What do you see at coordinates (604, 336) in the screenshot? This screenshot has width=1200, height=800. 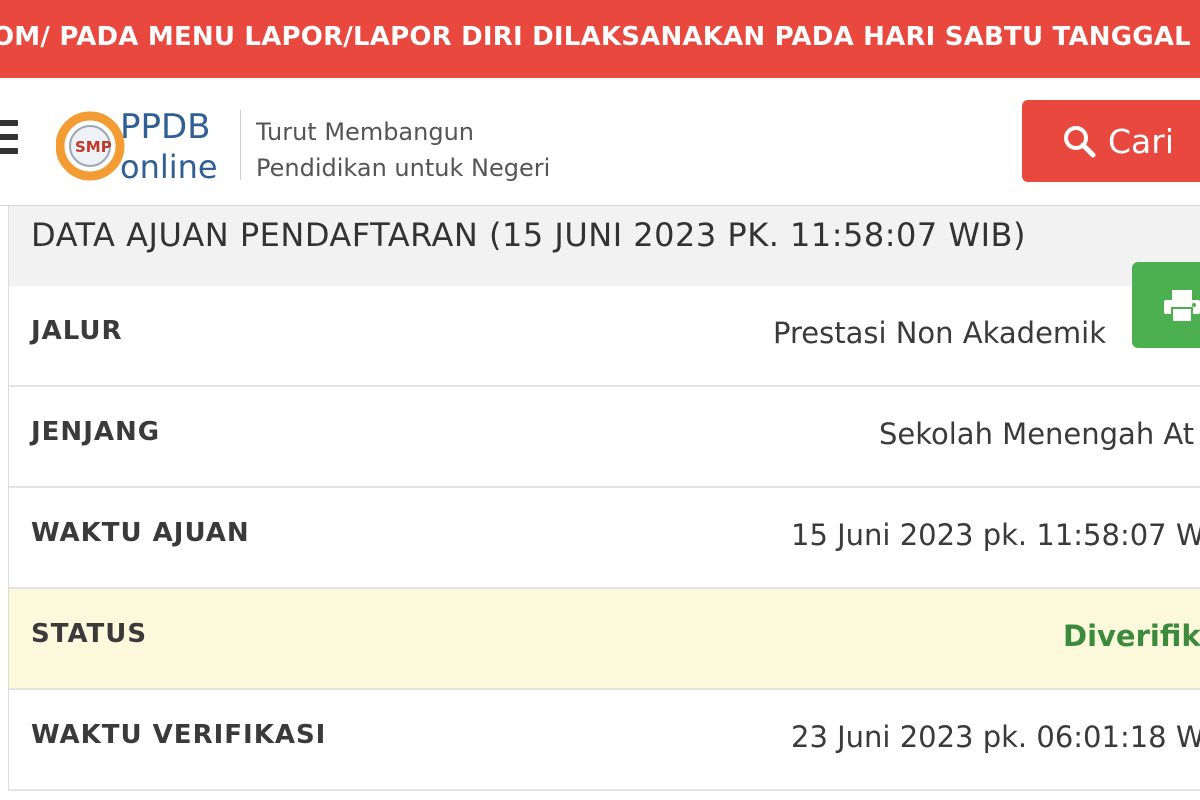 I see `table-row: JALUR Prestasi Non Akademik` at bounding box center [604, 336].